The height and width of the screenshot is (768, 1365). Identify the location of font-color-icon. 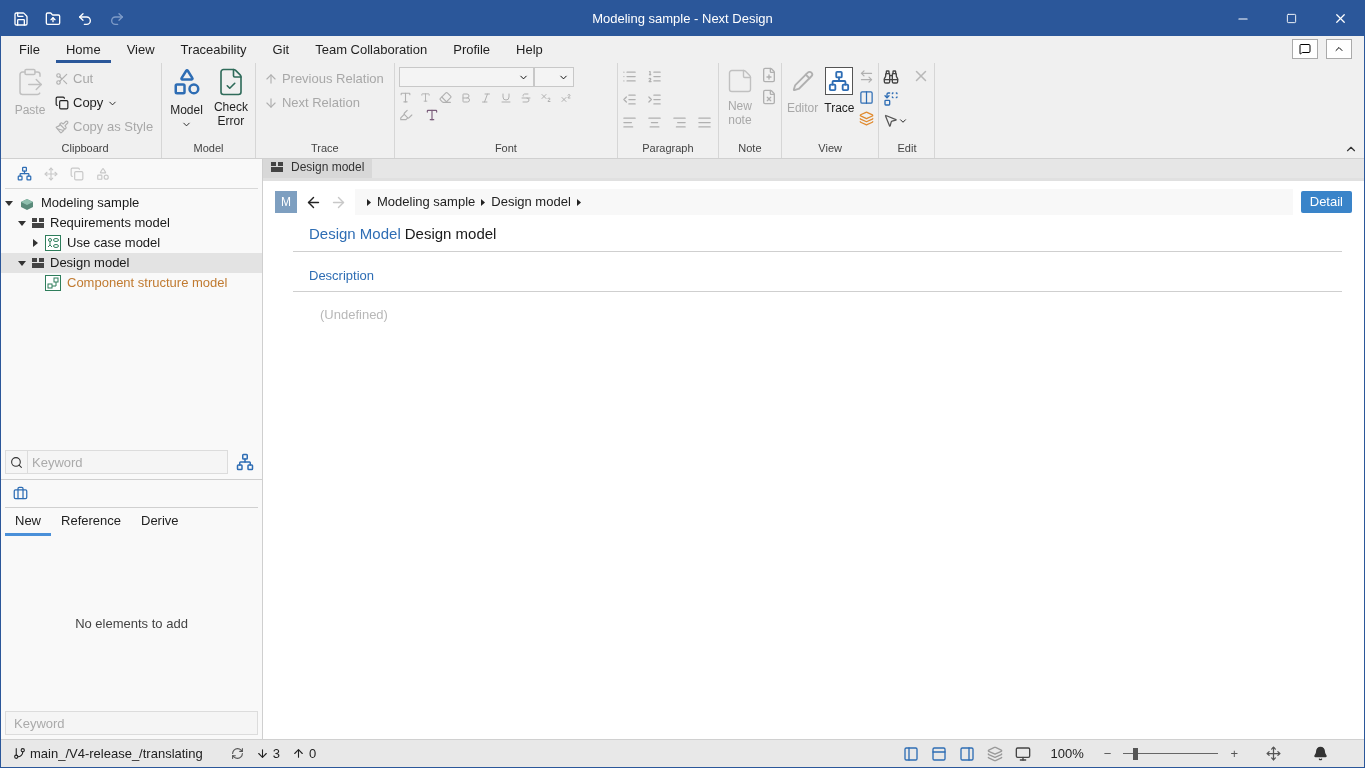
(431, 115).